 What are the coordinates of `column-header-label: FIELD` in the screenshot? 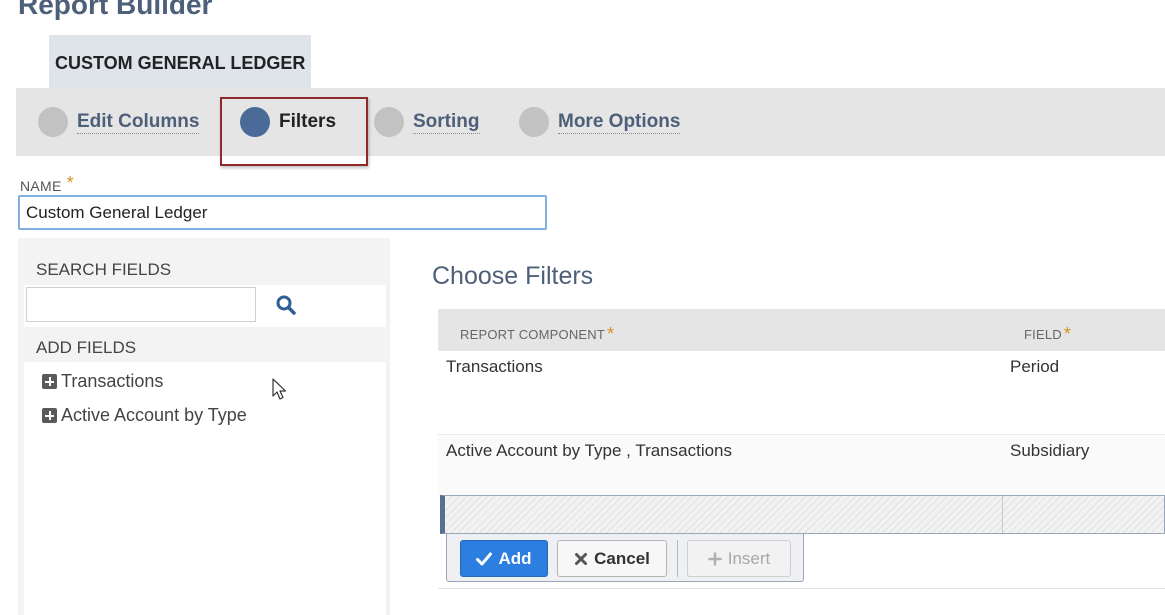 It's located at (1043, 334).